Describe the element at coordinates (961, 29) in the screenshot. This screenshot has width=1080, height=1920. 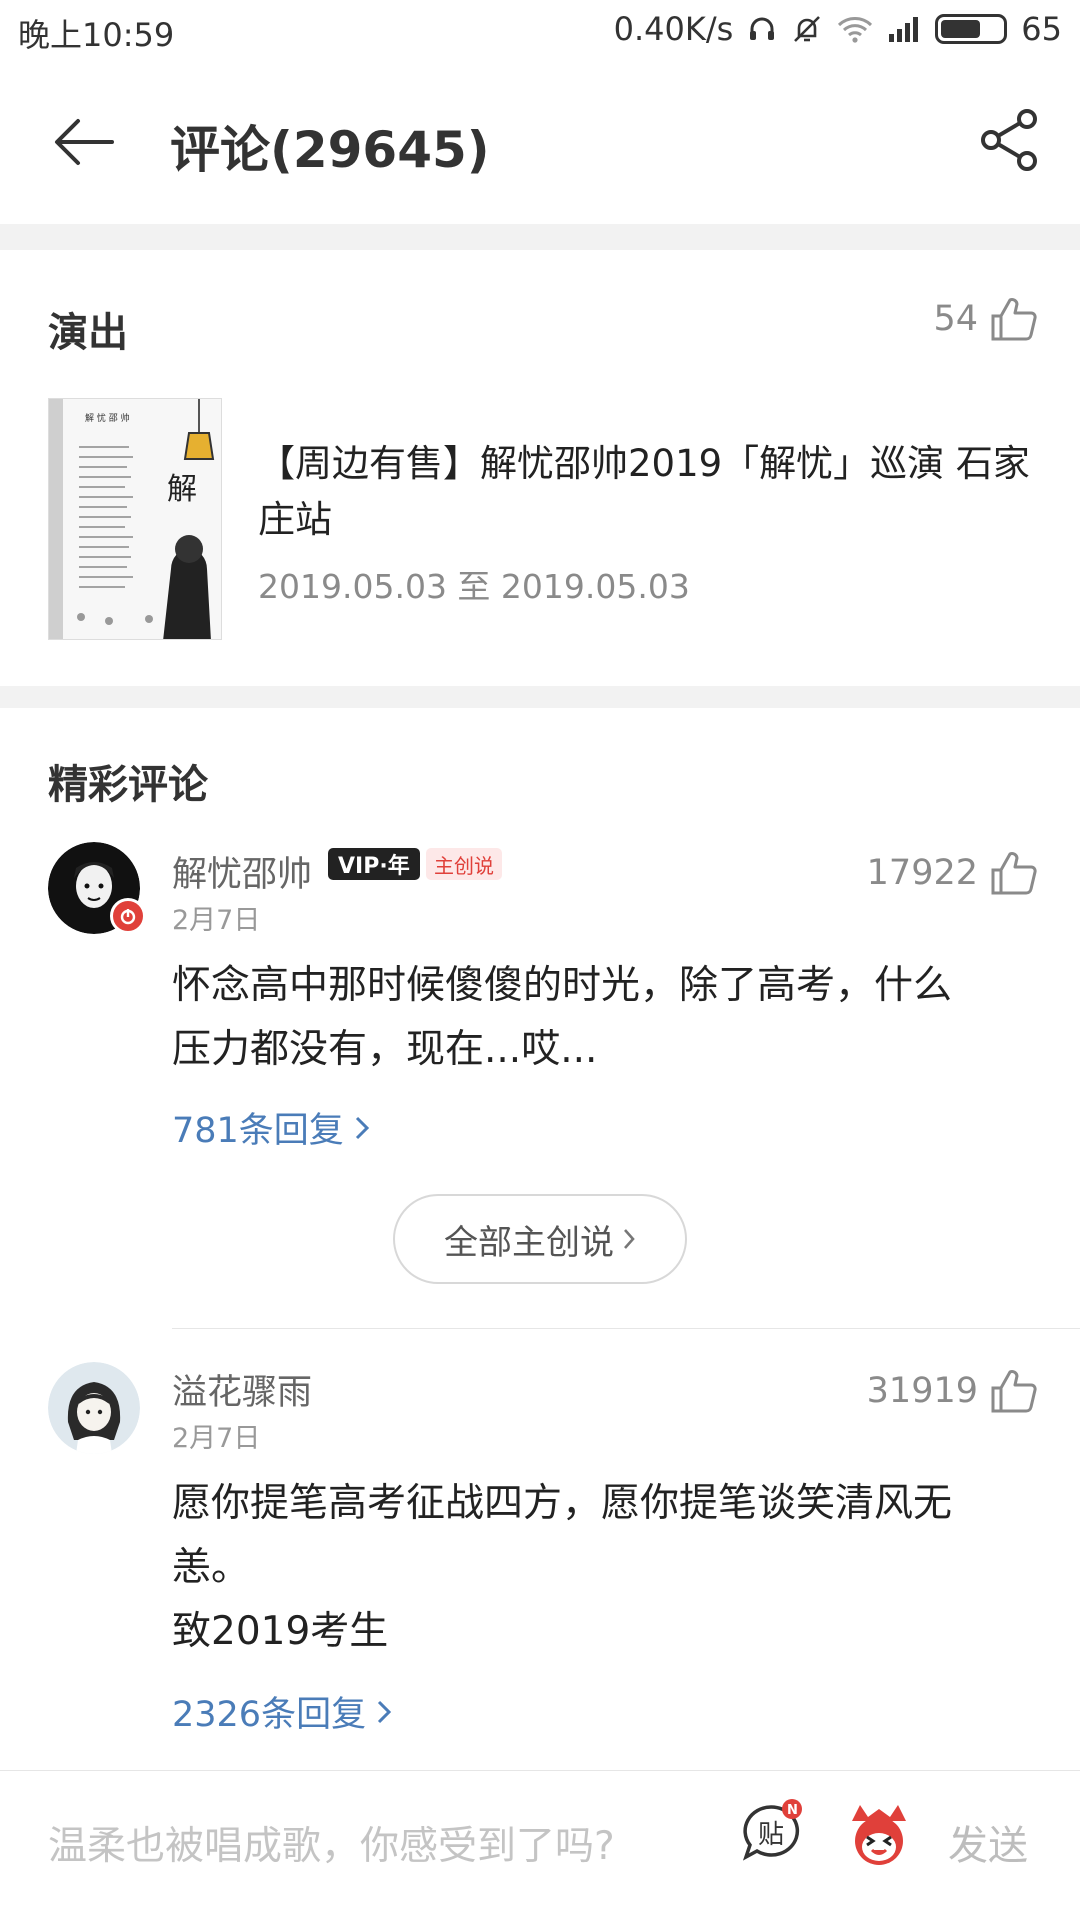
I see `battery-fill` at that location.